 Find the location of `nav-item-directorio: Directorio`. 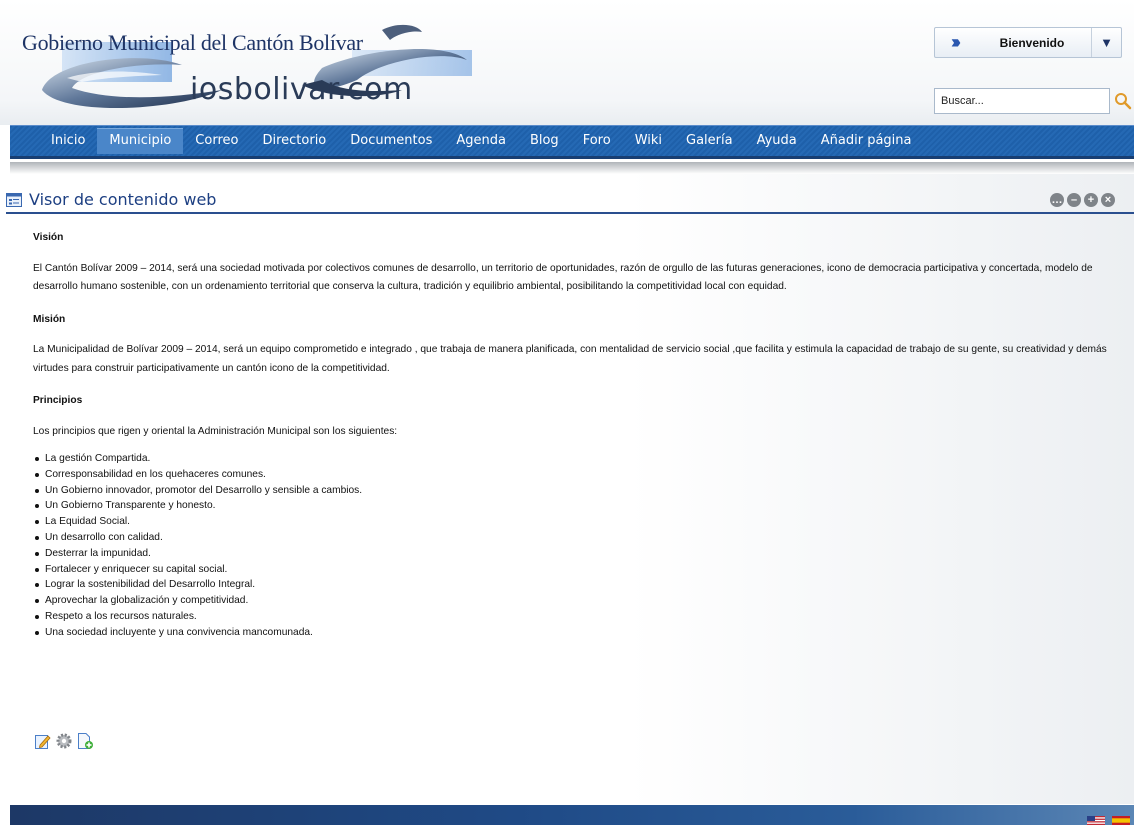

nav-item-directorio: Directorio is located at coordinates (294, 141).